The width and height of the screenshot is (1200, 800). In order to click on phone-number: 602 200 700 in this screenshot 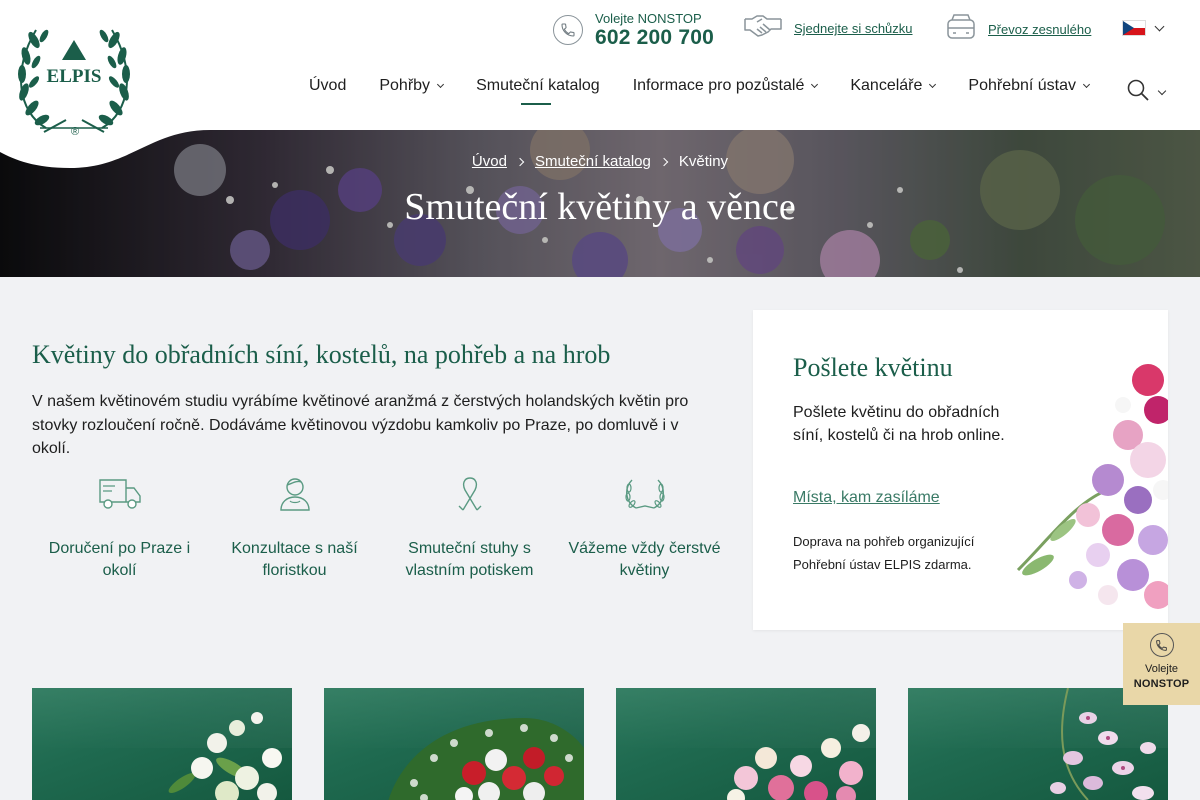, I will do `click(654, 37)`.